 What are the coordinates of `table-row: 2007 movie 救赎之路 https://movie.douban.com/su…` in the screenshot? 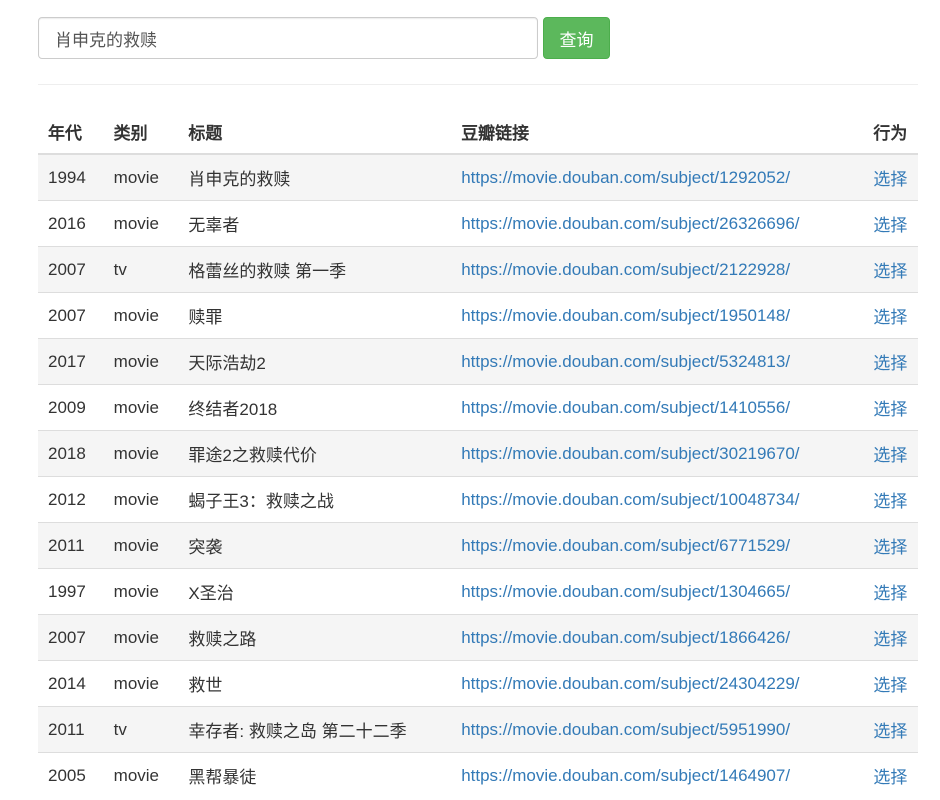 It's located at (478, 637).